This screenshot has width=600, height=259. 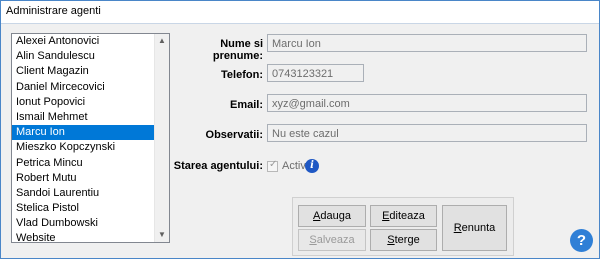 What do you see at coordinates (294, 166) in the screenshot?
I see `active-checkbox-label: Activ` at bounding box center [294, 166].